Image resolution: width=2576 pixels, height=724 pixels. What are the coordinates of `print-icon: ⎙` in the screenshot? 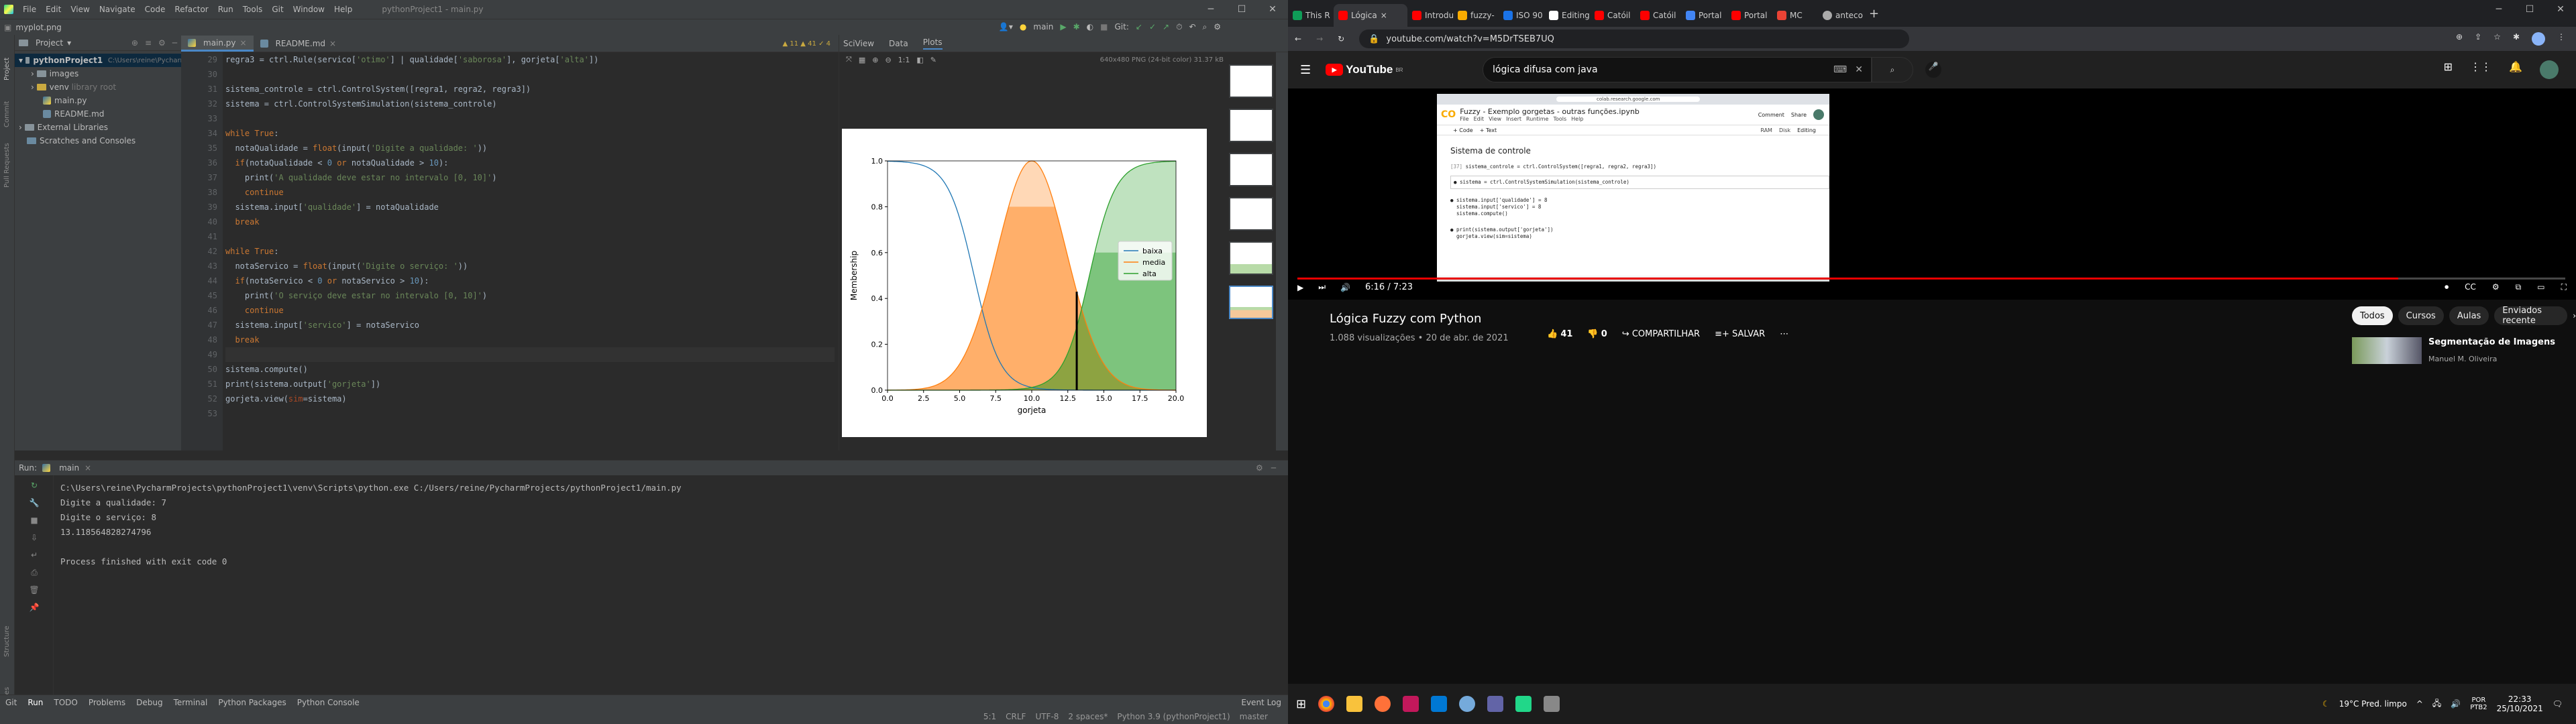 It's located at (34, 574).